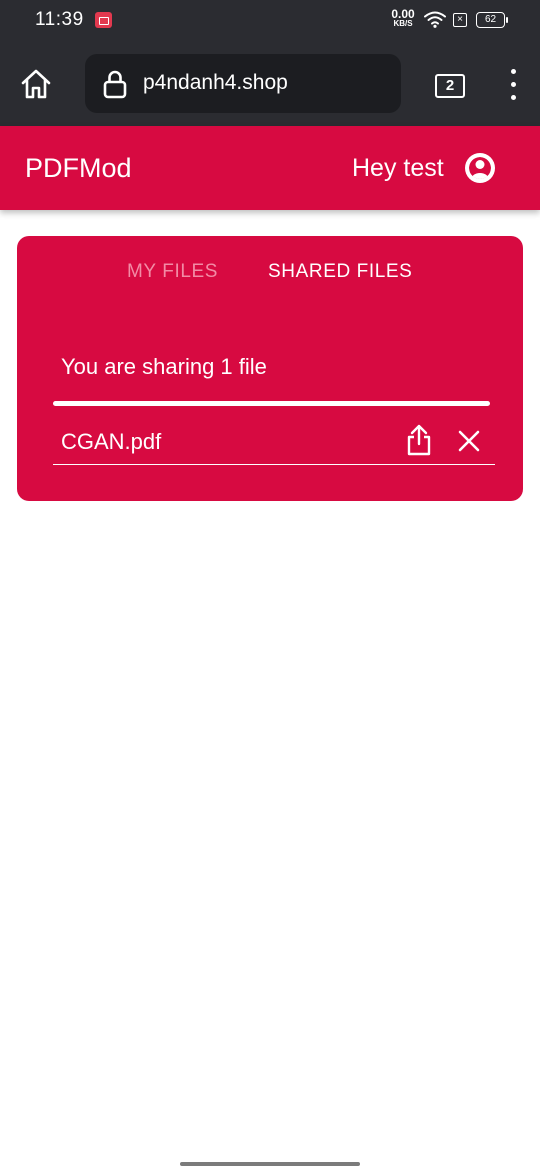 This screenshot has width=540, height=1170. I want to click on file-name: CGAN.pdf, so click(111, 441).